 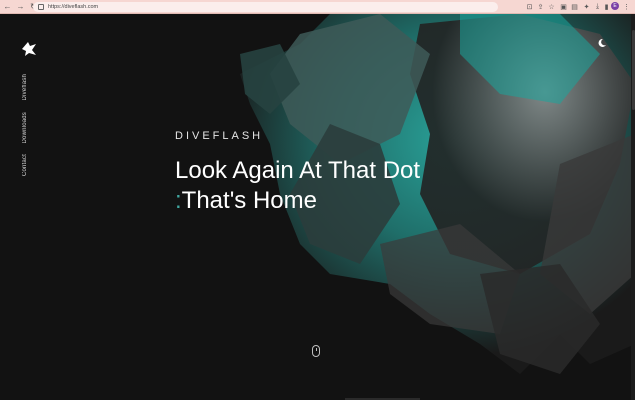 What do you see at coordinates (615, 6) in the screenshot?
I see `profile-avatar: E` at bounding box center [615, 6].